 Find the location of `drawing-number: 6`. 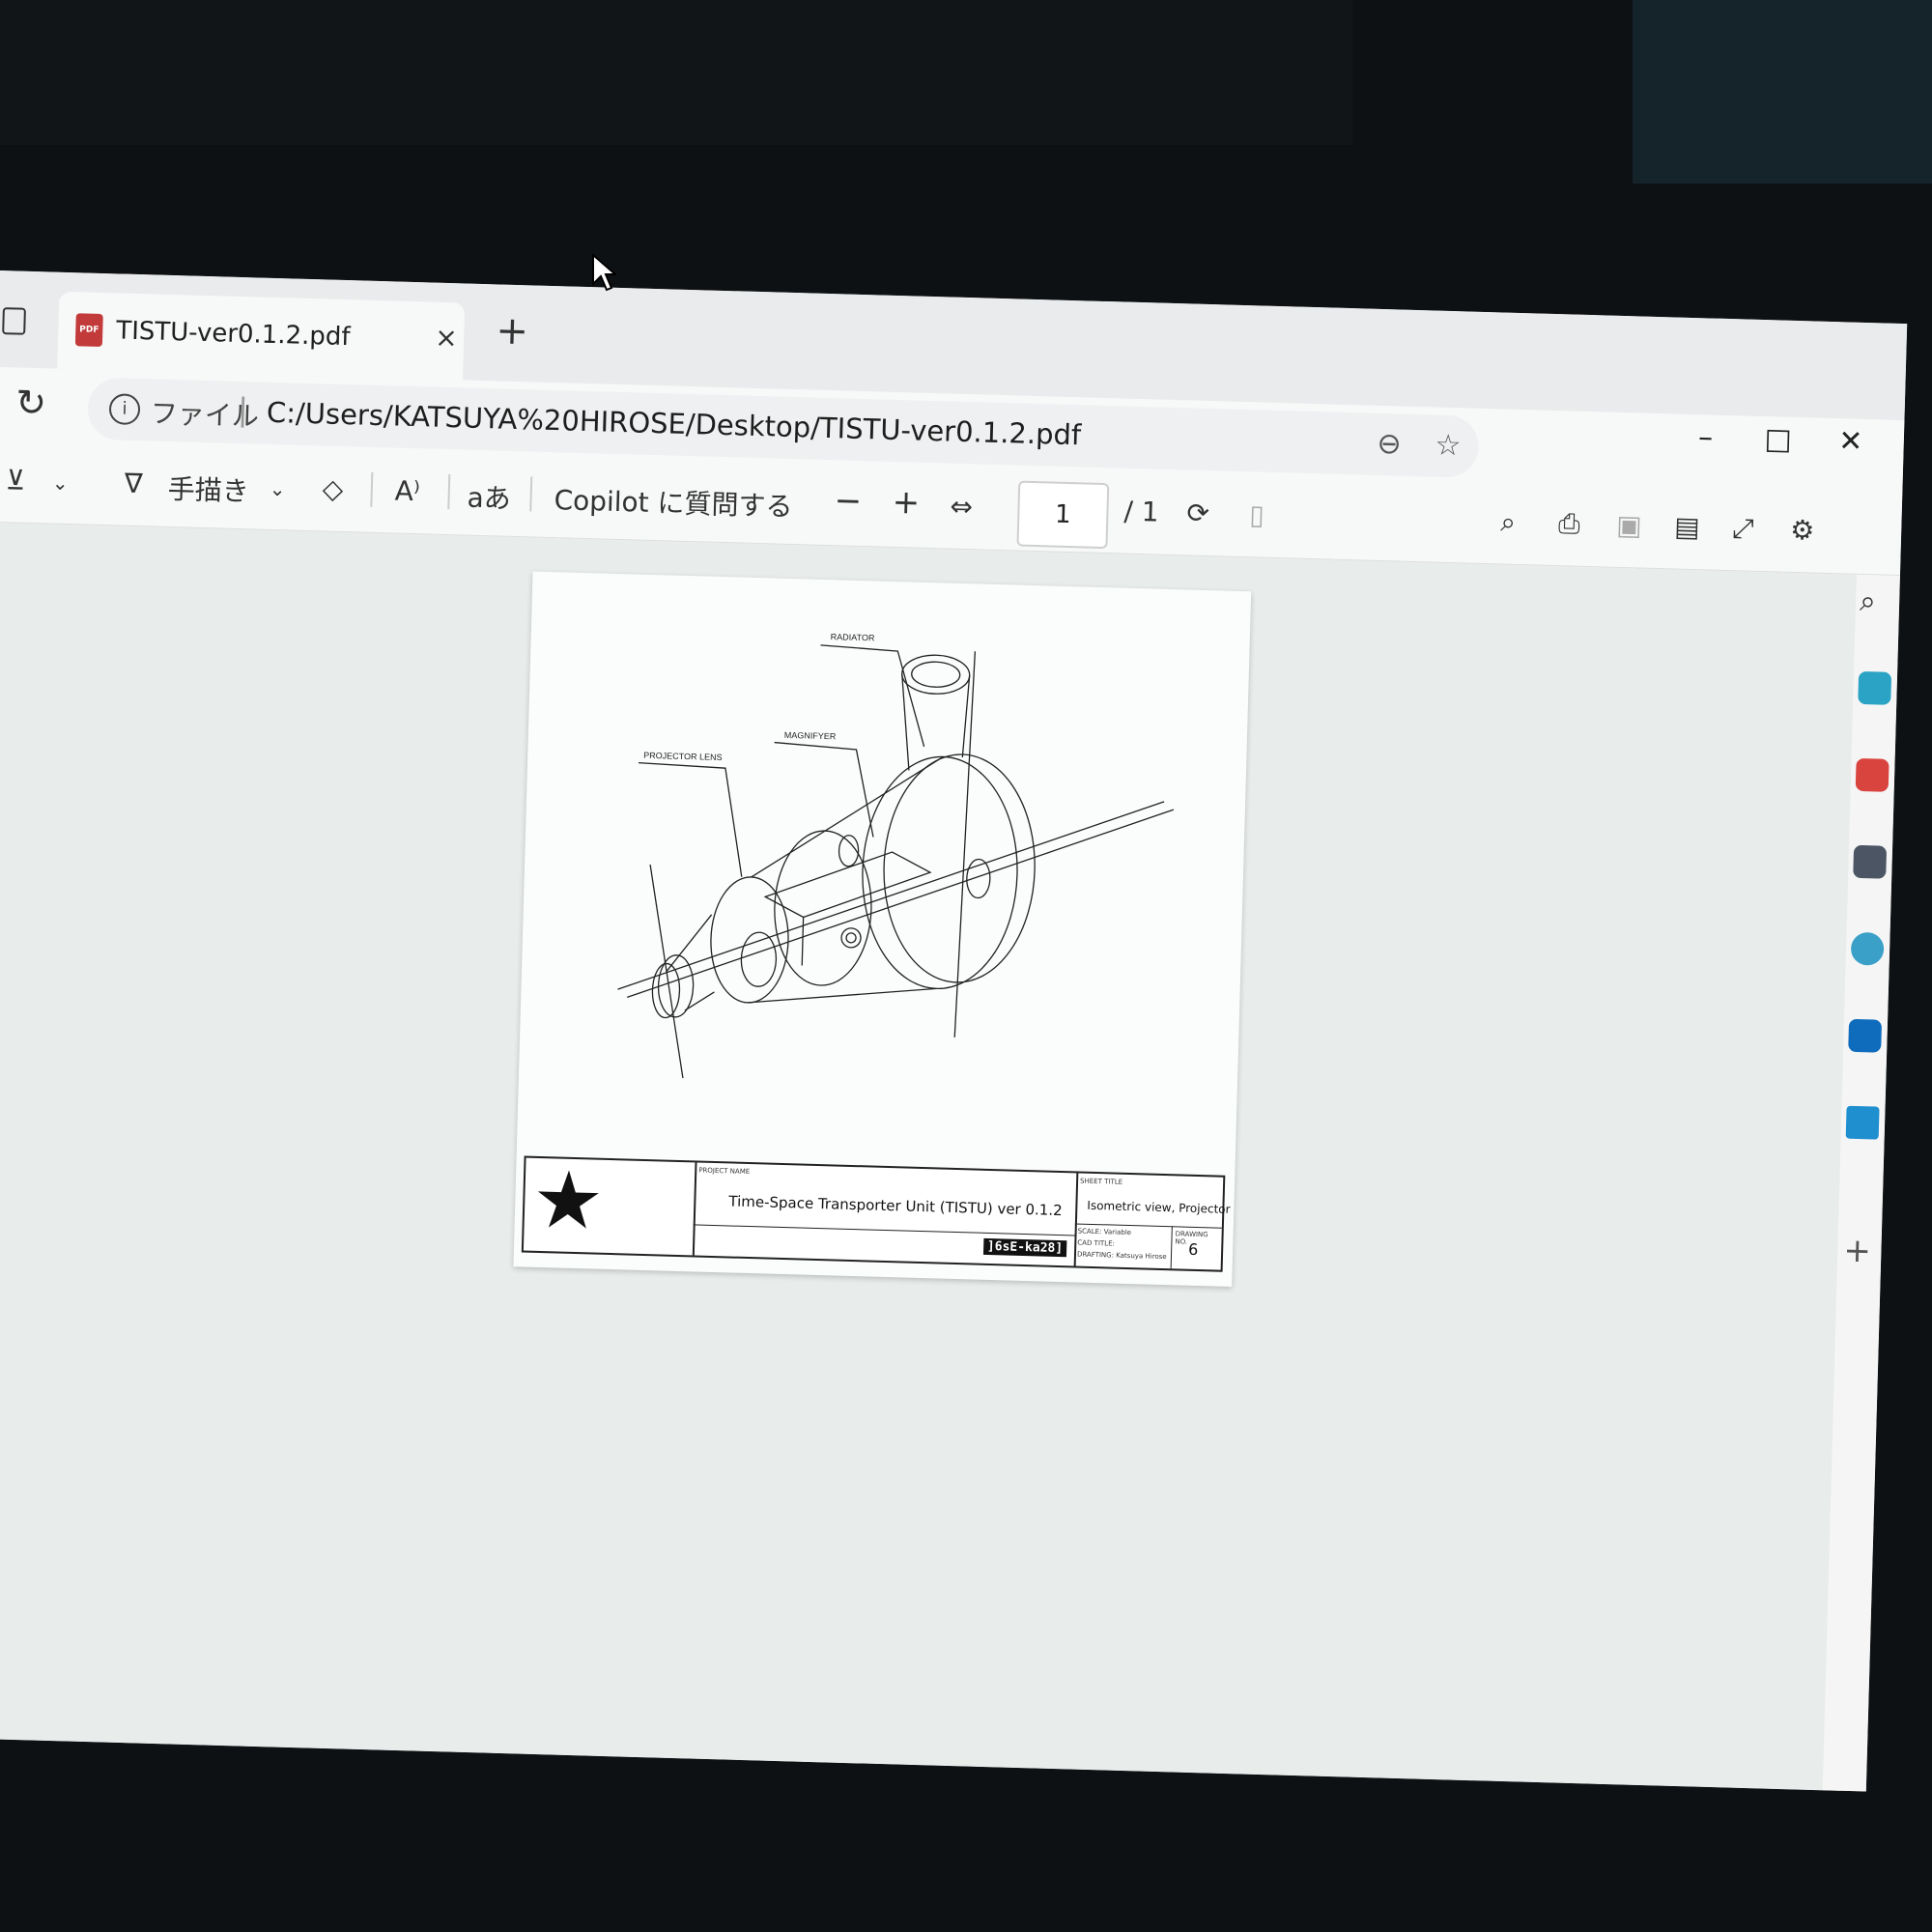

drawing-number: 6 is located at coordinates (1193, 1249).